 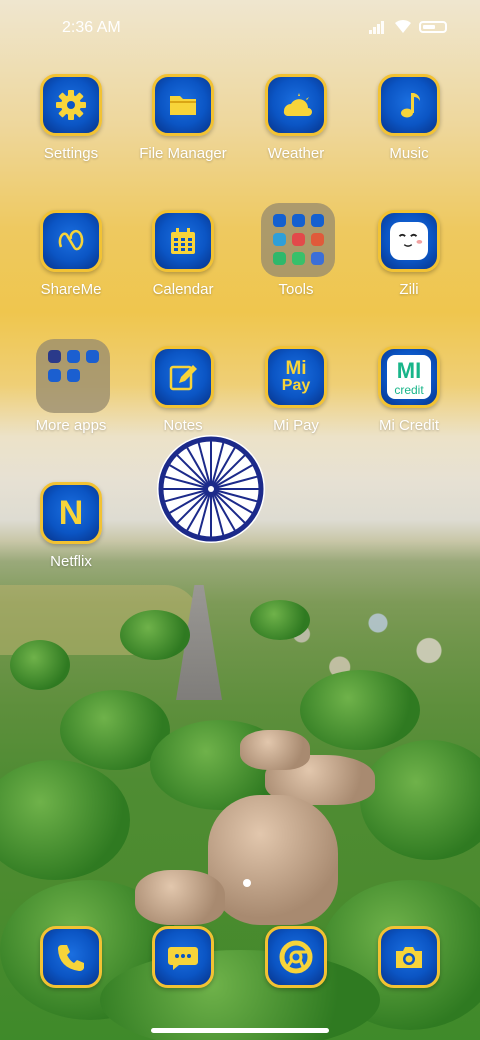 I want to click on app-notes: Notes, so click(x=183, y=389).